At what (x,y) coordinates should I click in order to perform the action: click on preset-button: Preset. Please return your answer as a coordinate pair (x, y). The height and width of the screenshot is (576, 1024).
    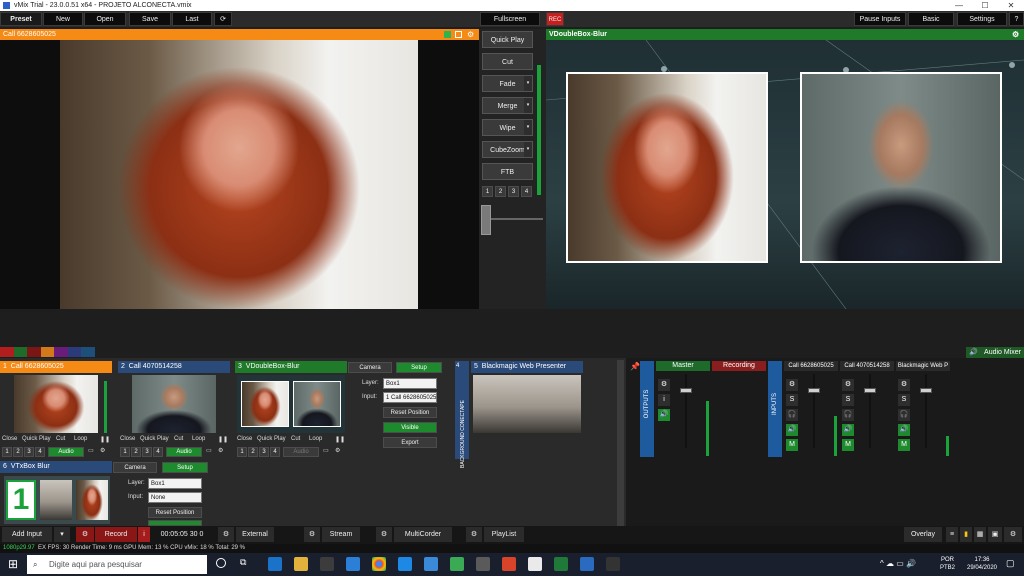
    Looking at the image, I should click on (21, 19).